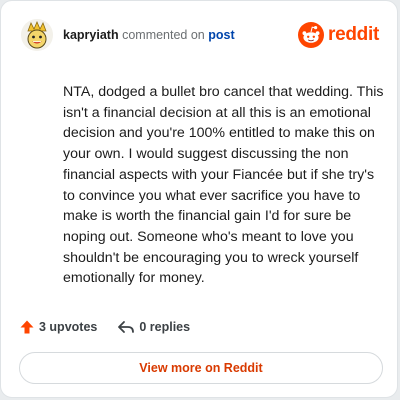 This screenshot has height=400, width=400. I want to click on user-avatar, so click(37, 35).